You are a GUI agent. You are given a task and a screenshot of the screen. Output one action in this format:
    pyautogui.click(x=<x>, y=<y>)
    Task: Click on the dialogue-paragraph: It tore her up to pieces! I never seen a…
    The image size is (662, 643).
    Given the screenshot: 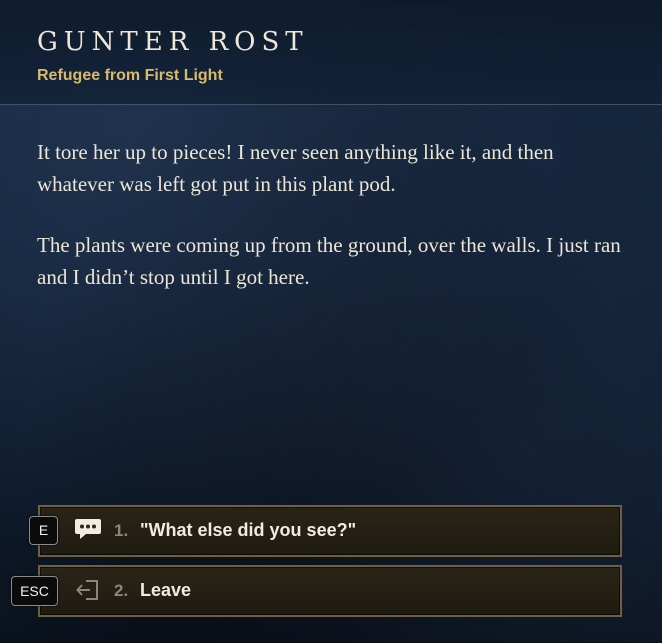 What is the action you would take?
    pyautogui.click(x=295, y=168)
    